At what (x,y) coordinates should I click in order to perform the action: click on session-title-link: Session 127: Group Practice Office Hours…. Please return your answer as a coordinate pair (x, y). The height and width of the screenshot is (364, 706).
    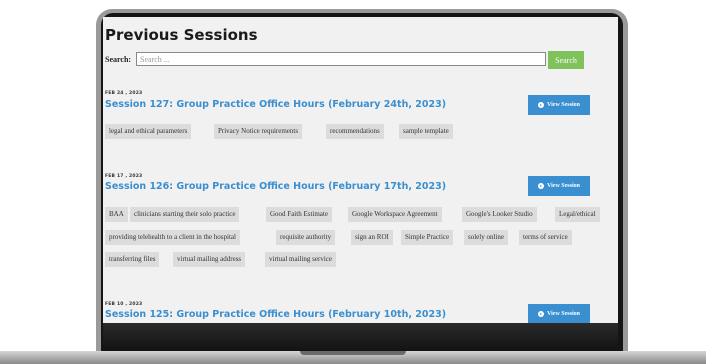
    Looking at the image, I should click on (275, 104).